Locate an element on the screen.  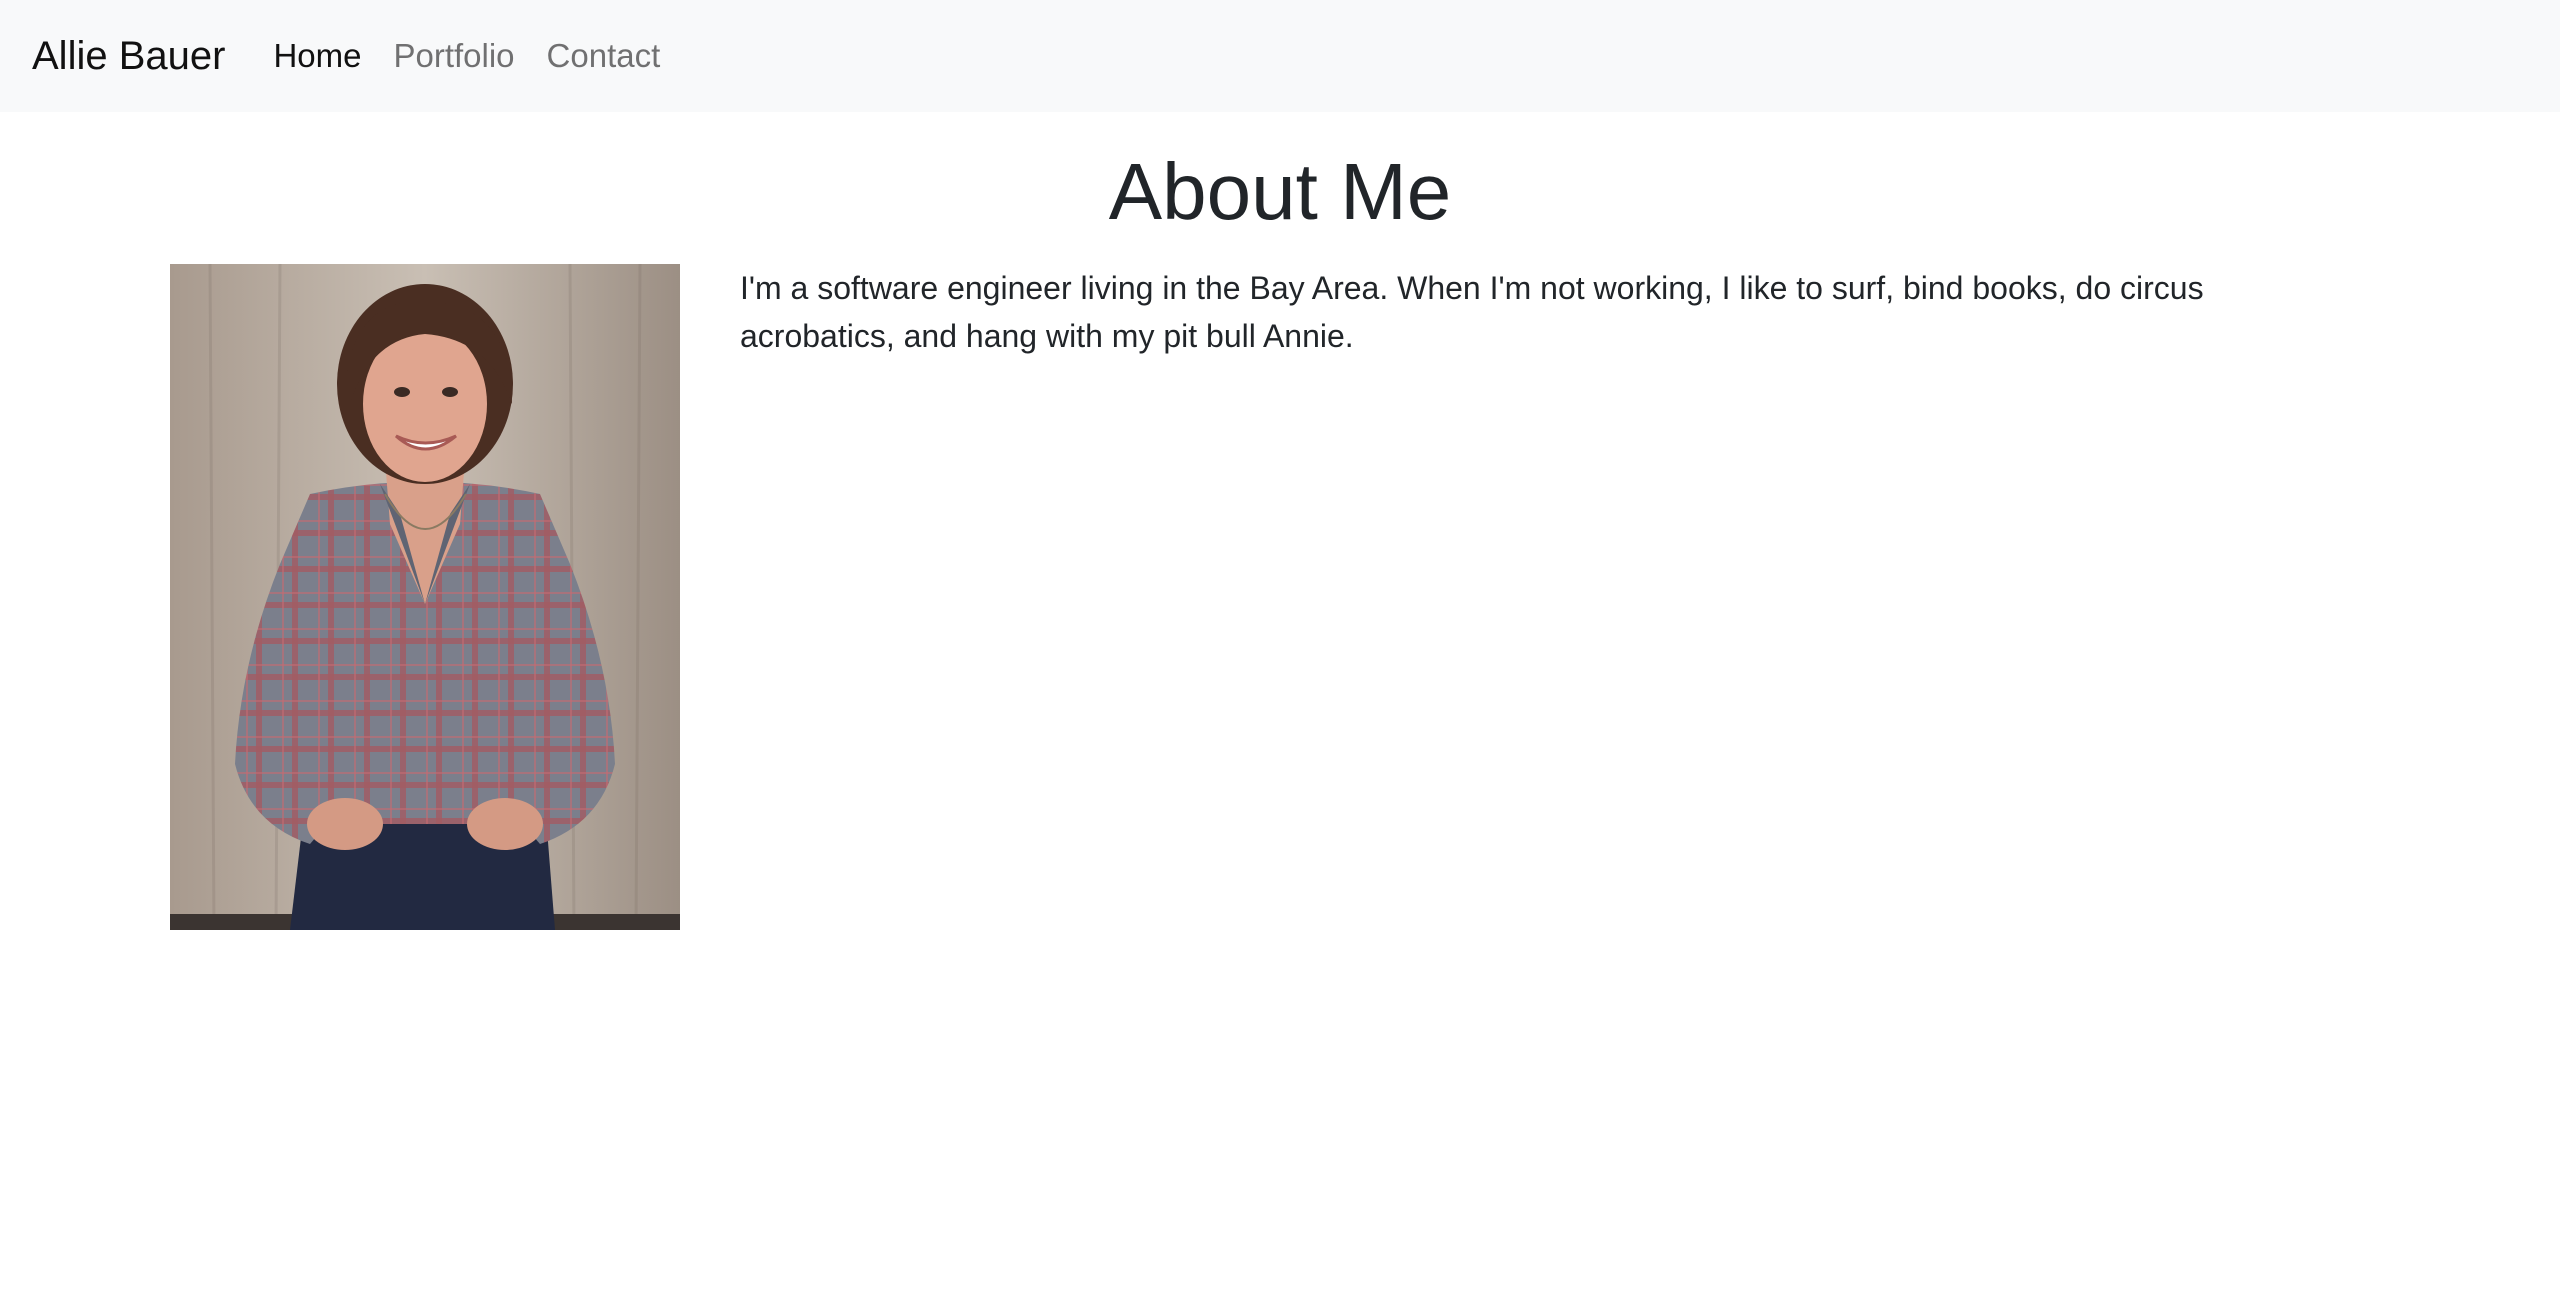
navbar: Allie Bauer Home Portfolio Contact is located at coordinates (1280, 56).